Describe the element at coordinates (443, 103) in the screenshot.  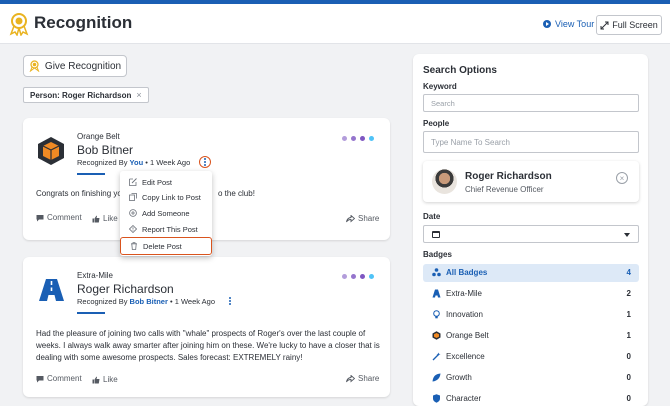
I see `keyword-placeholder: Search` at that location.